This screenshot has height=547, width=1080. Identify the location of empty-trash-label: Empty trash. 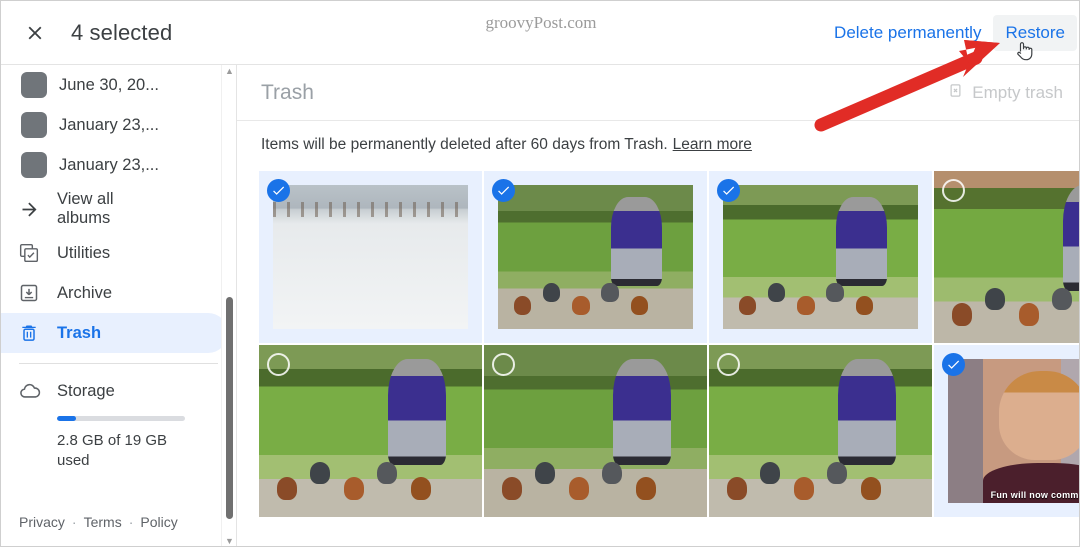
(1017, 92).